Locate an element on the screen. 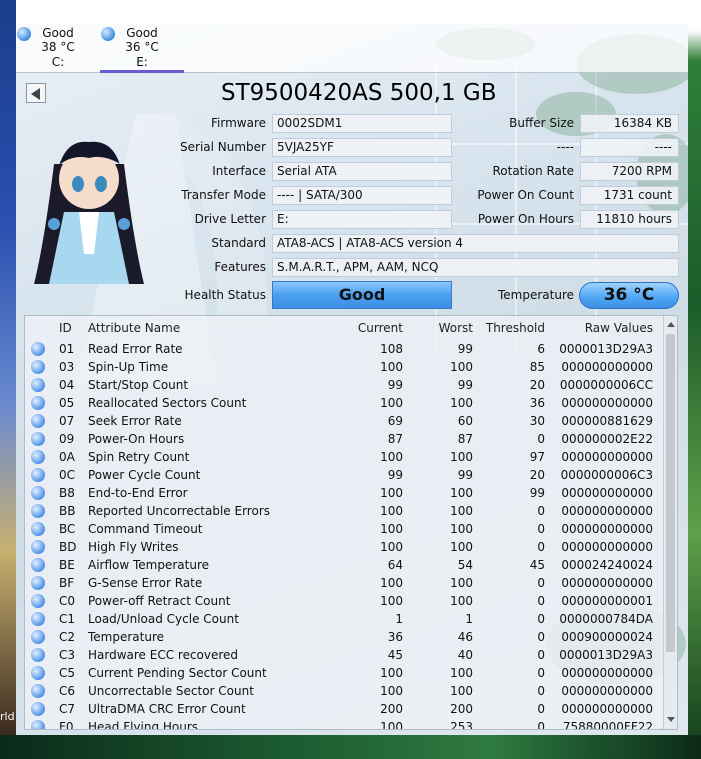  cell-worst: 99 is located at coordinates (465, 385).